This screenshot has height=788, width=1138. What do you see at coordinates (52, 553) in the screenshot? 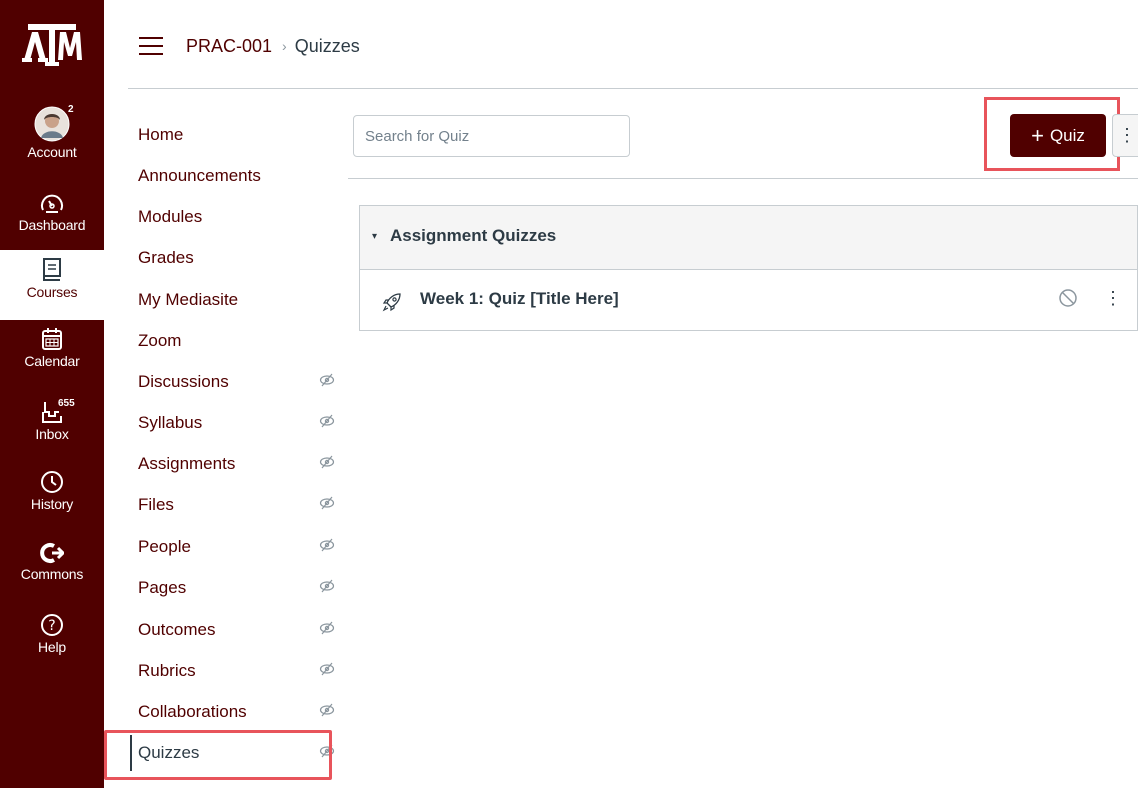
I see `commons-arrow-icon` at bounding box center [52, 553].